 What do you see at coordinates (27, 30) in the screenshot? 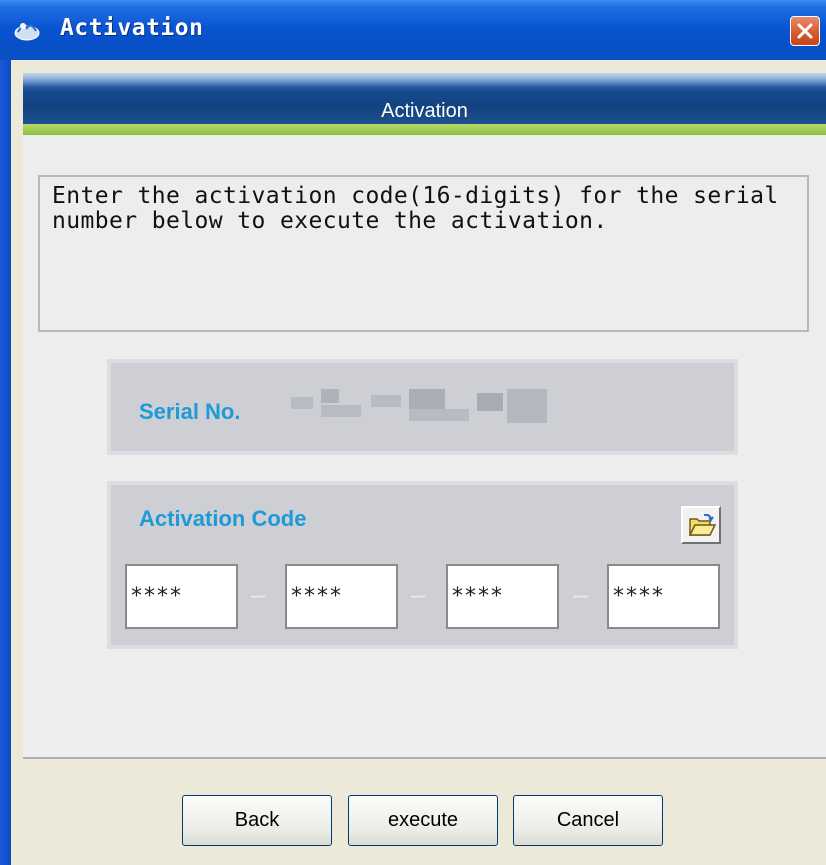
I see `app-logo-icon` at bounding box center [27, 30].